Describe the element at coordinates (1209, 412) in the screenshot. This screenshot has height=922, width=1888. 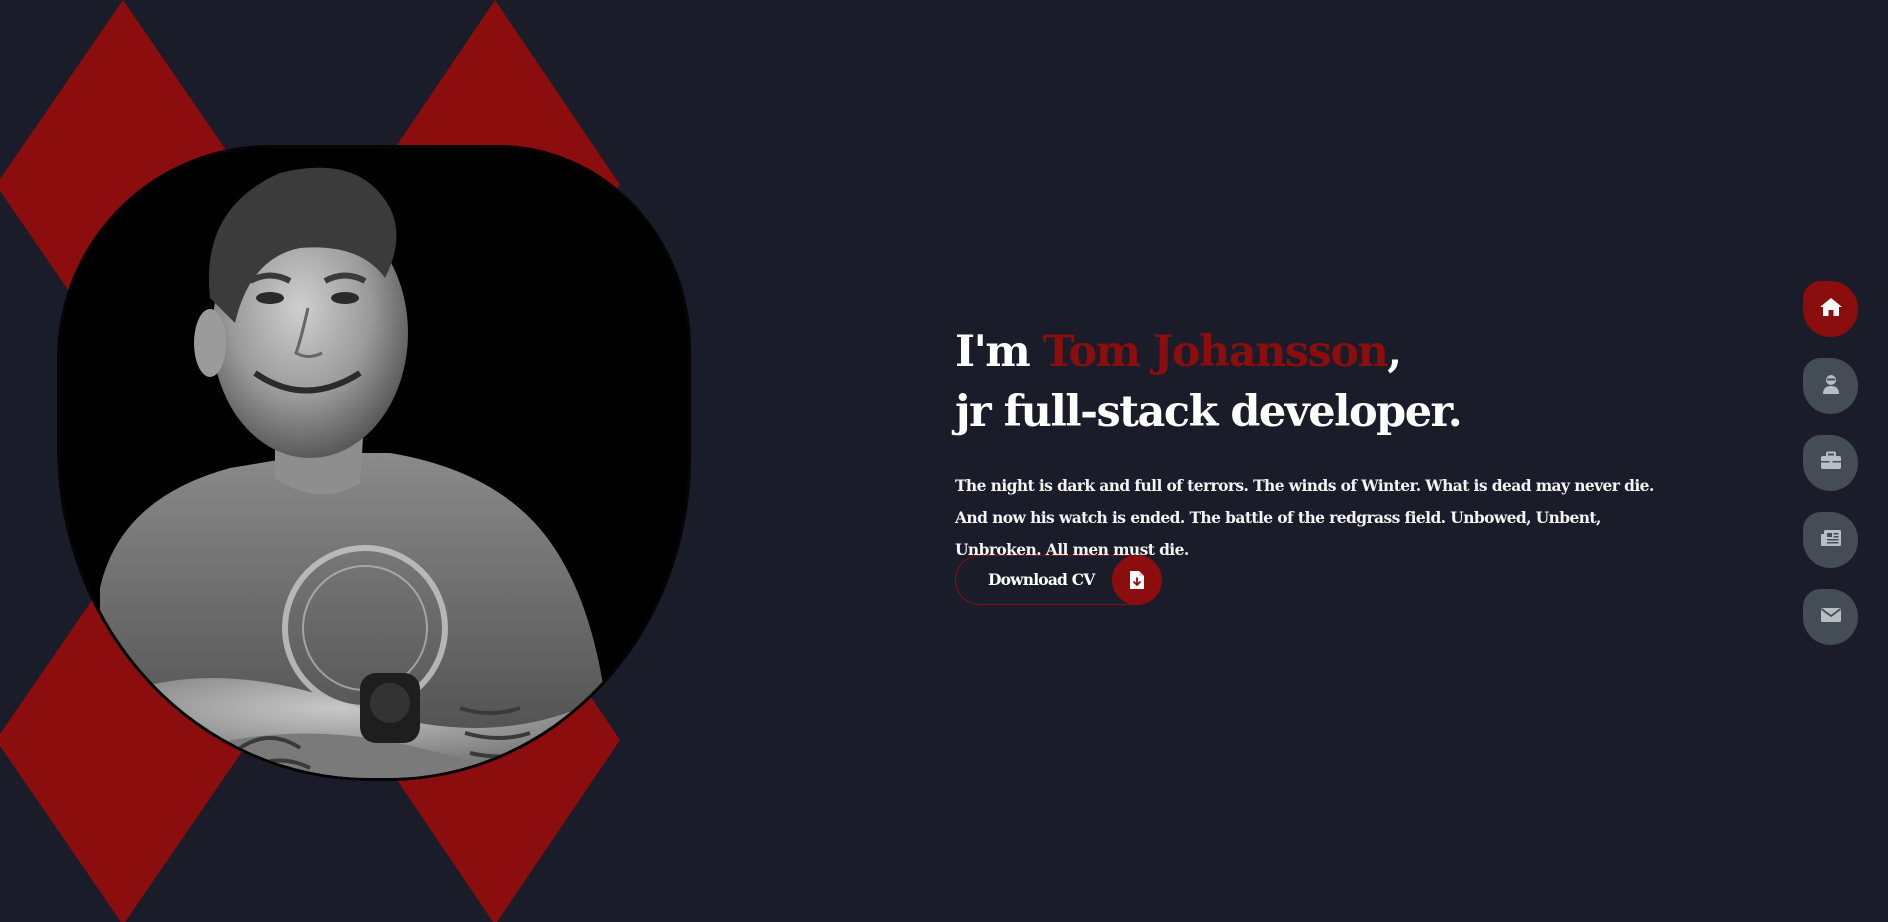
I see `role-text: jr full-stack developer.` at that location.